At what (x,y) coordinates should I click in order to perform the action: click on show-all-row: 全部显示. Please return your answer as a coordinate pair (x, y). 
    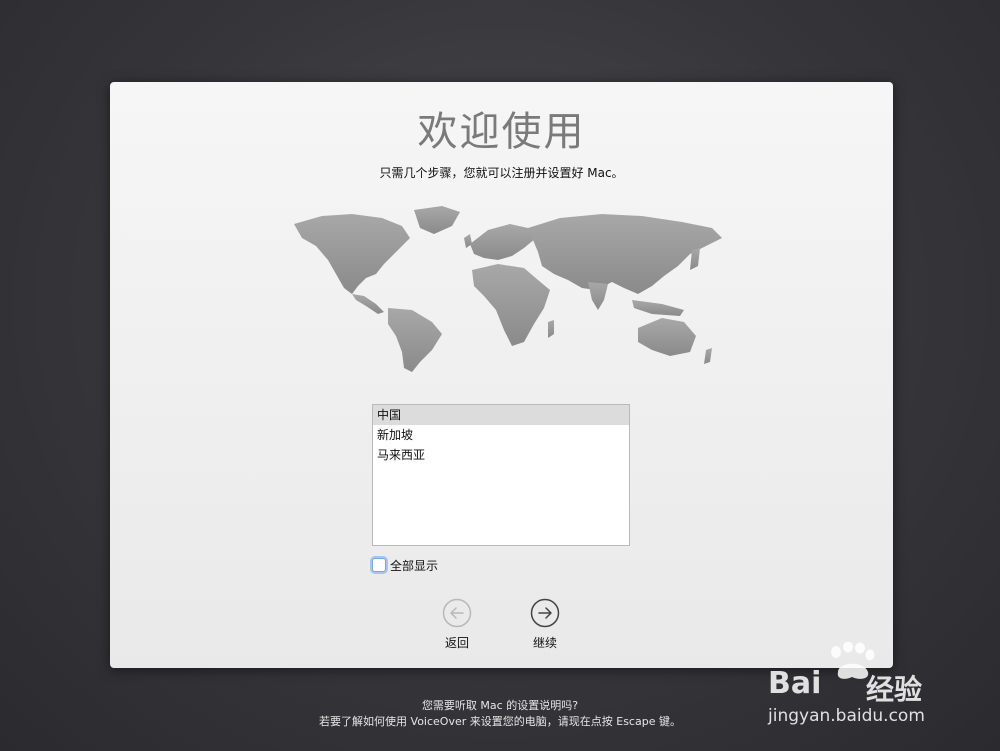
    Looking at the image, I should click on (405, 565).